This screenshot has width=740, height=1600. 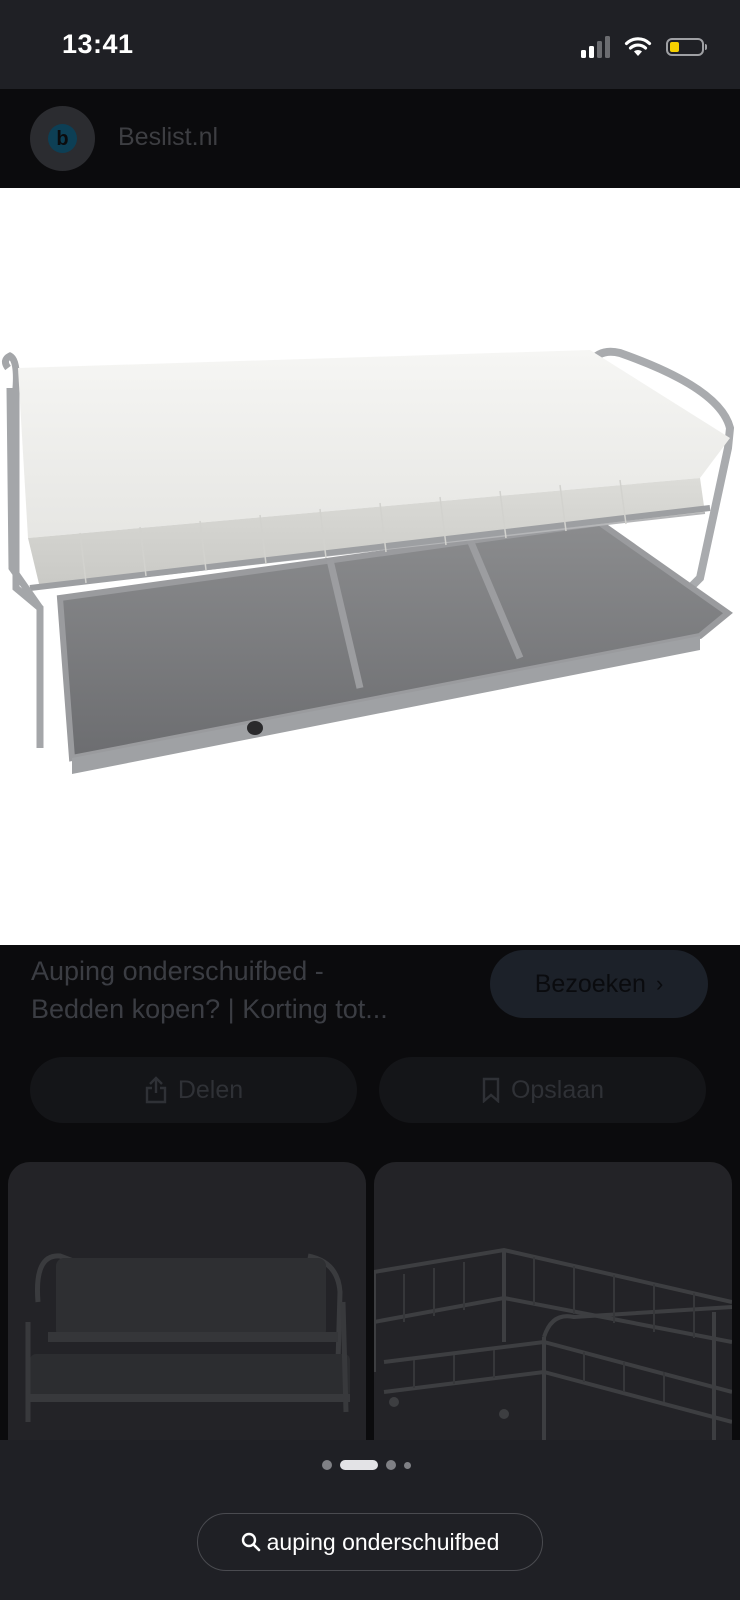 I want to click on cellular-signal-icon, so click(x=595, y=47).